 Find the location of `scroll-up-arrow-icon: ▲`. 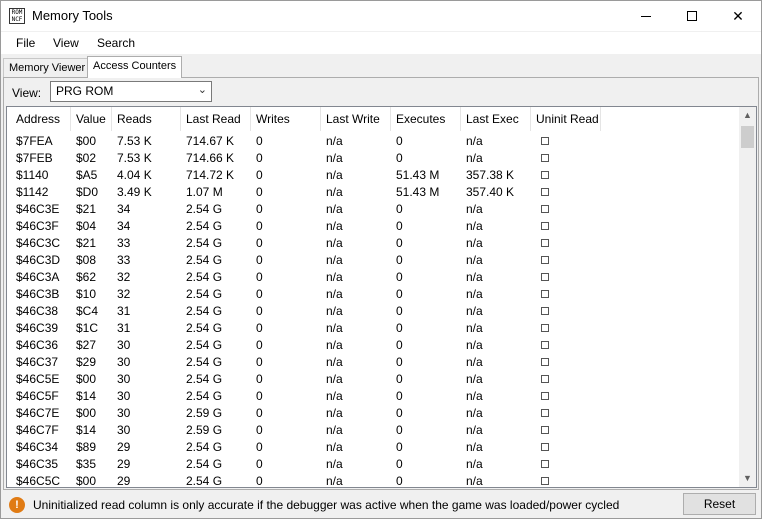

scroll-up-arrow-icon: ▲ is located at coordinates (747, 115).